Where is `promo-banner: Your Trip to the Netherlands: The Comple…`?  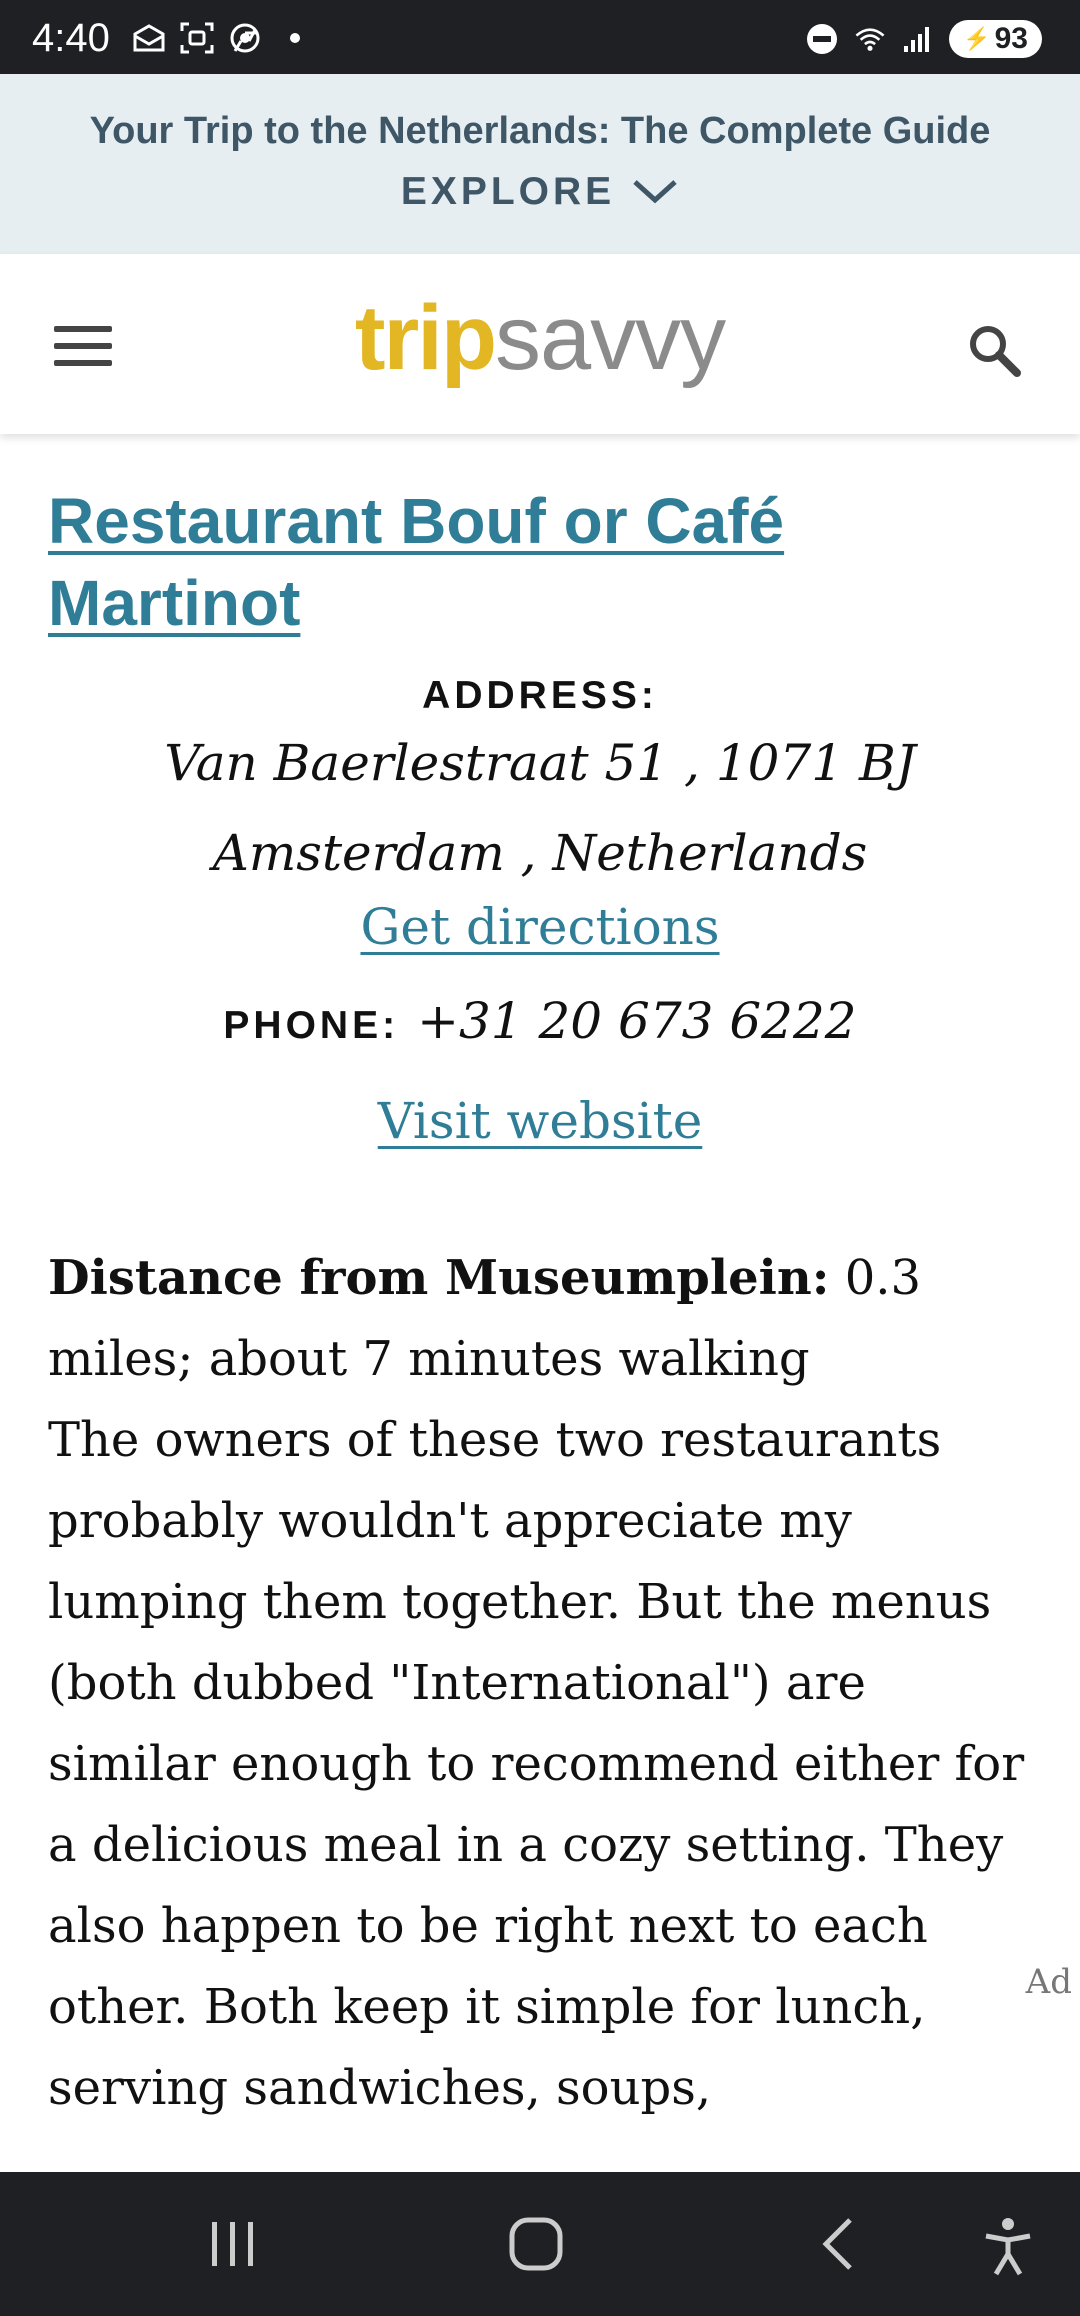
promo-banner: Your Trip to the Netherlands: The Comple… is located at coordinates (540, 164).